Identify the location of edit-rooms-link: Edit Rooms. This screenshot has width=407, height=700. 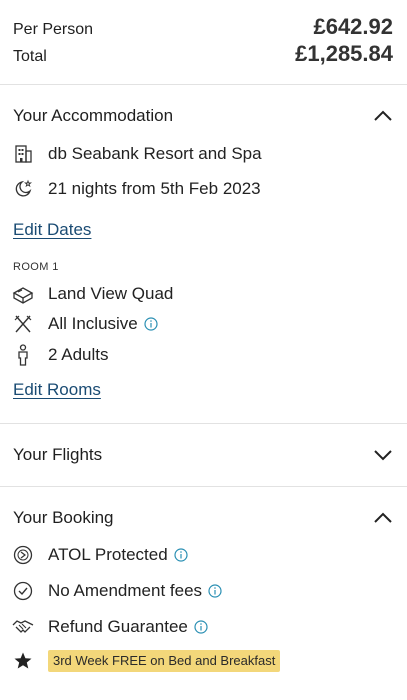
(57, 390).